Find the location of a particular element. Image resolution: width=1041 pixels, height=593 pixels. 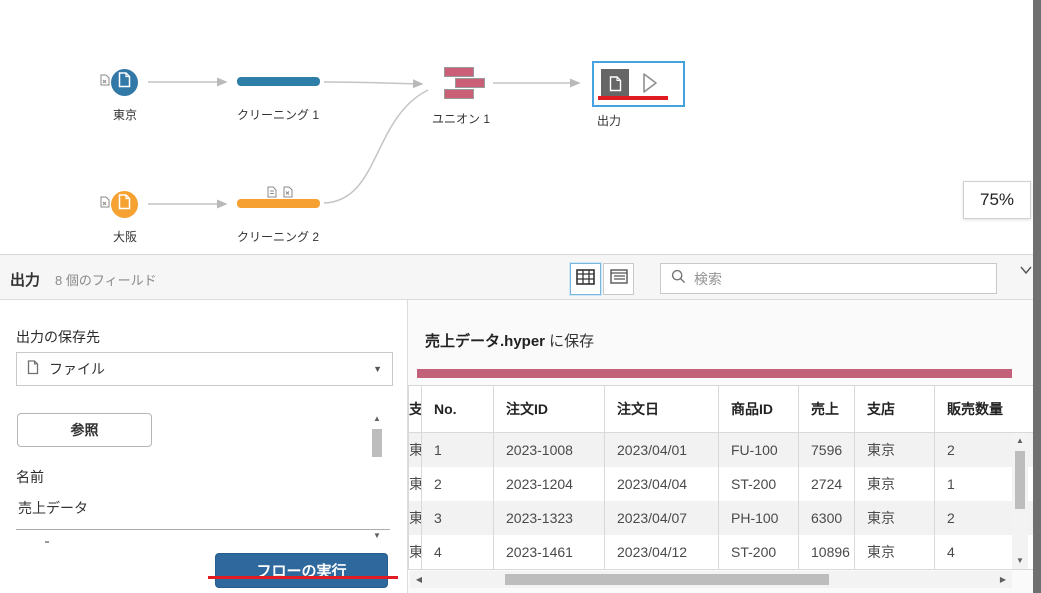

column-header-branch: 支店 is located at coordinates (895, 409).